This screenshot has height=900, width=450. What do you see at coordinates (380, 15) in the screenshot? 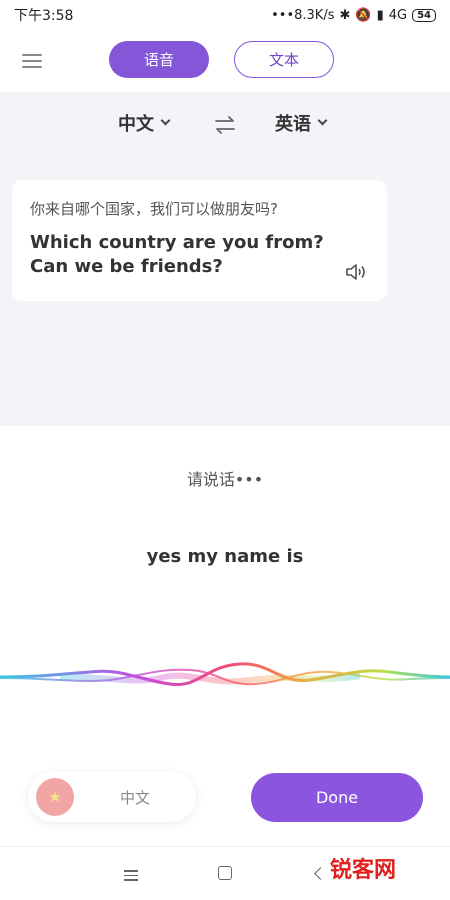
I see `signal-icon: ▮` at bounding box center [380, 15].